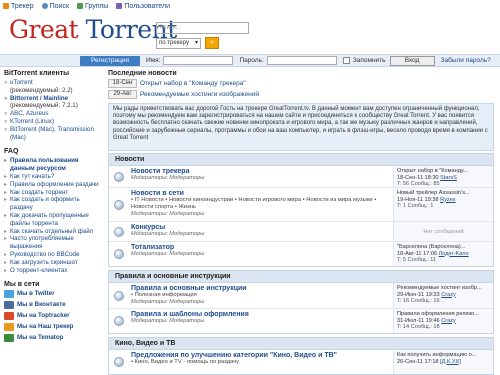 This screenshot has width=500, height=375. Describe the element at coordinates (193, 83) in the screenshot. I see `news-link: Открыт набор в "Команду трекера"` at that location.